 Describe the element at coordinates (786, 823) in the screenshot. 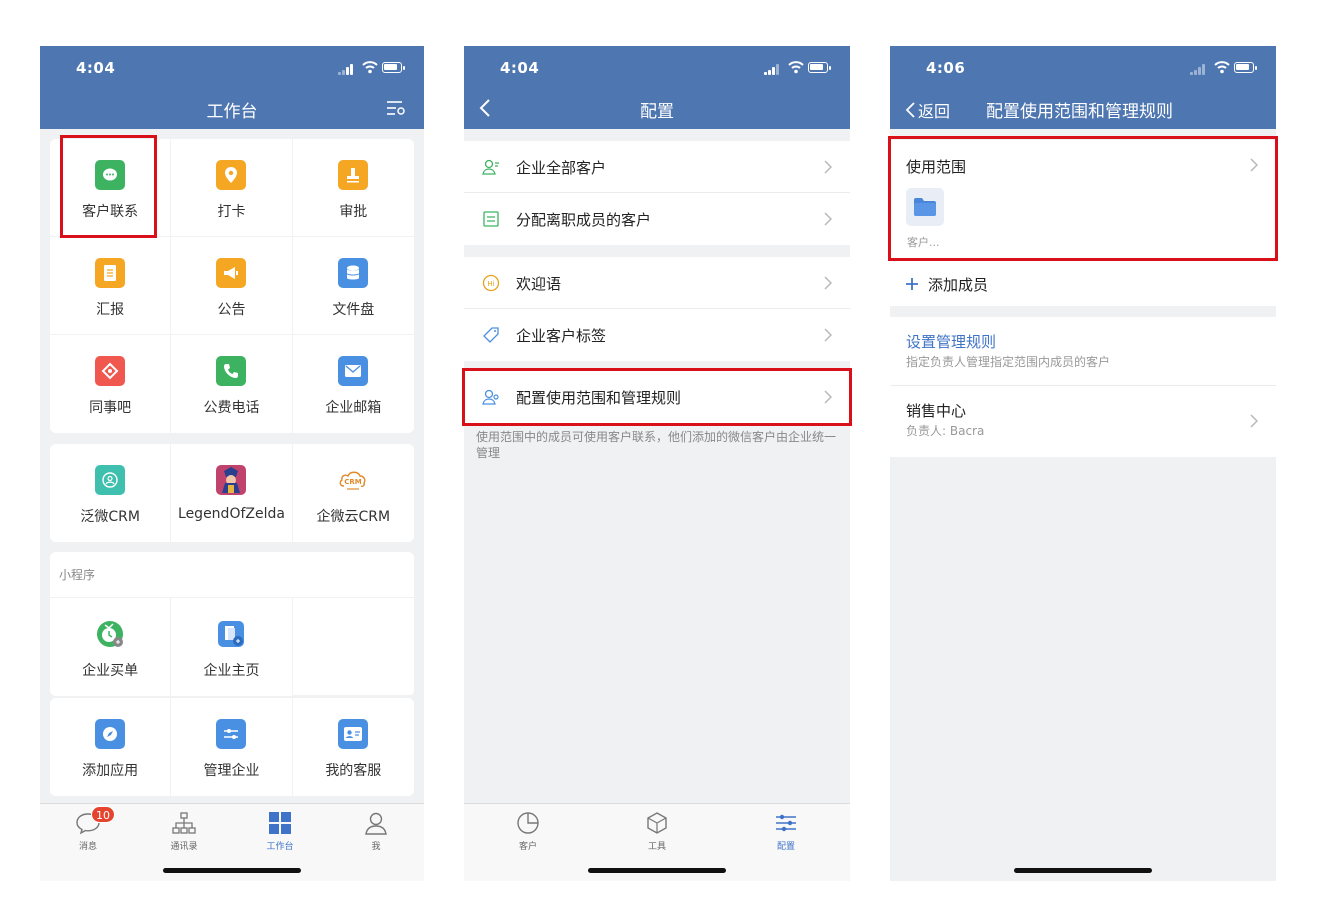

I see `config-sliders-icon` at that location.